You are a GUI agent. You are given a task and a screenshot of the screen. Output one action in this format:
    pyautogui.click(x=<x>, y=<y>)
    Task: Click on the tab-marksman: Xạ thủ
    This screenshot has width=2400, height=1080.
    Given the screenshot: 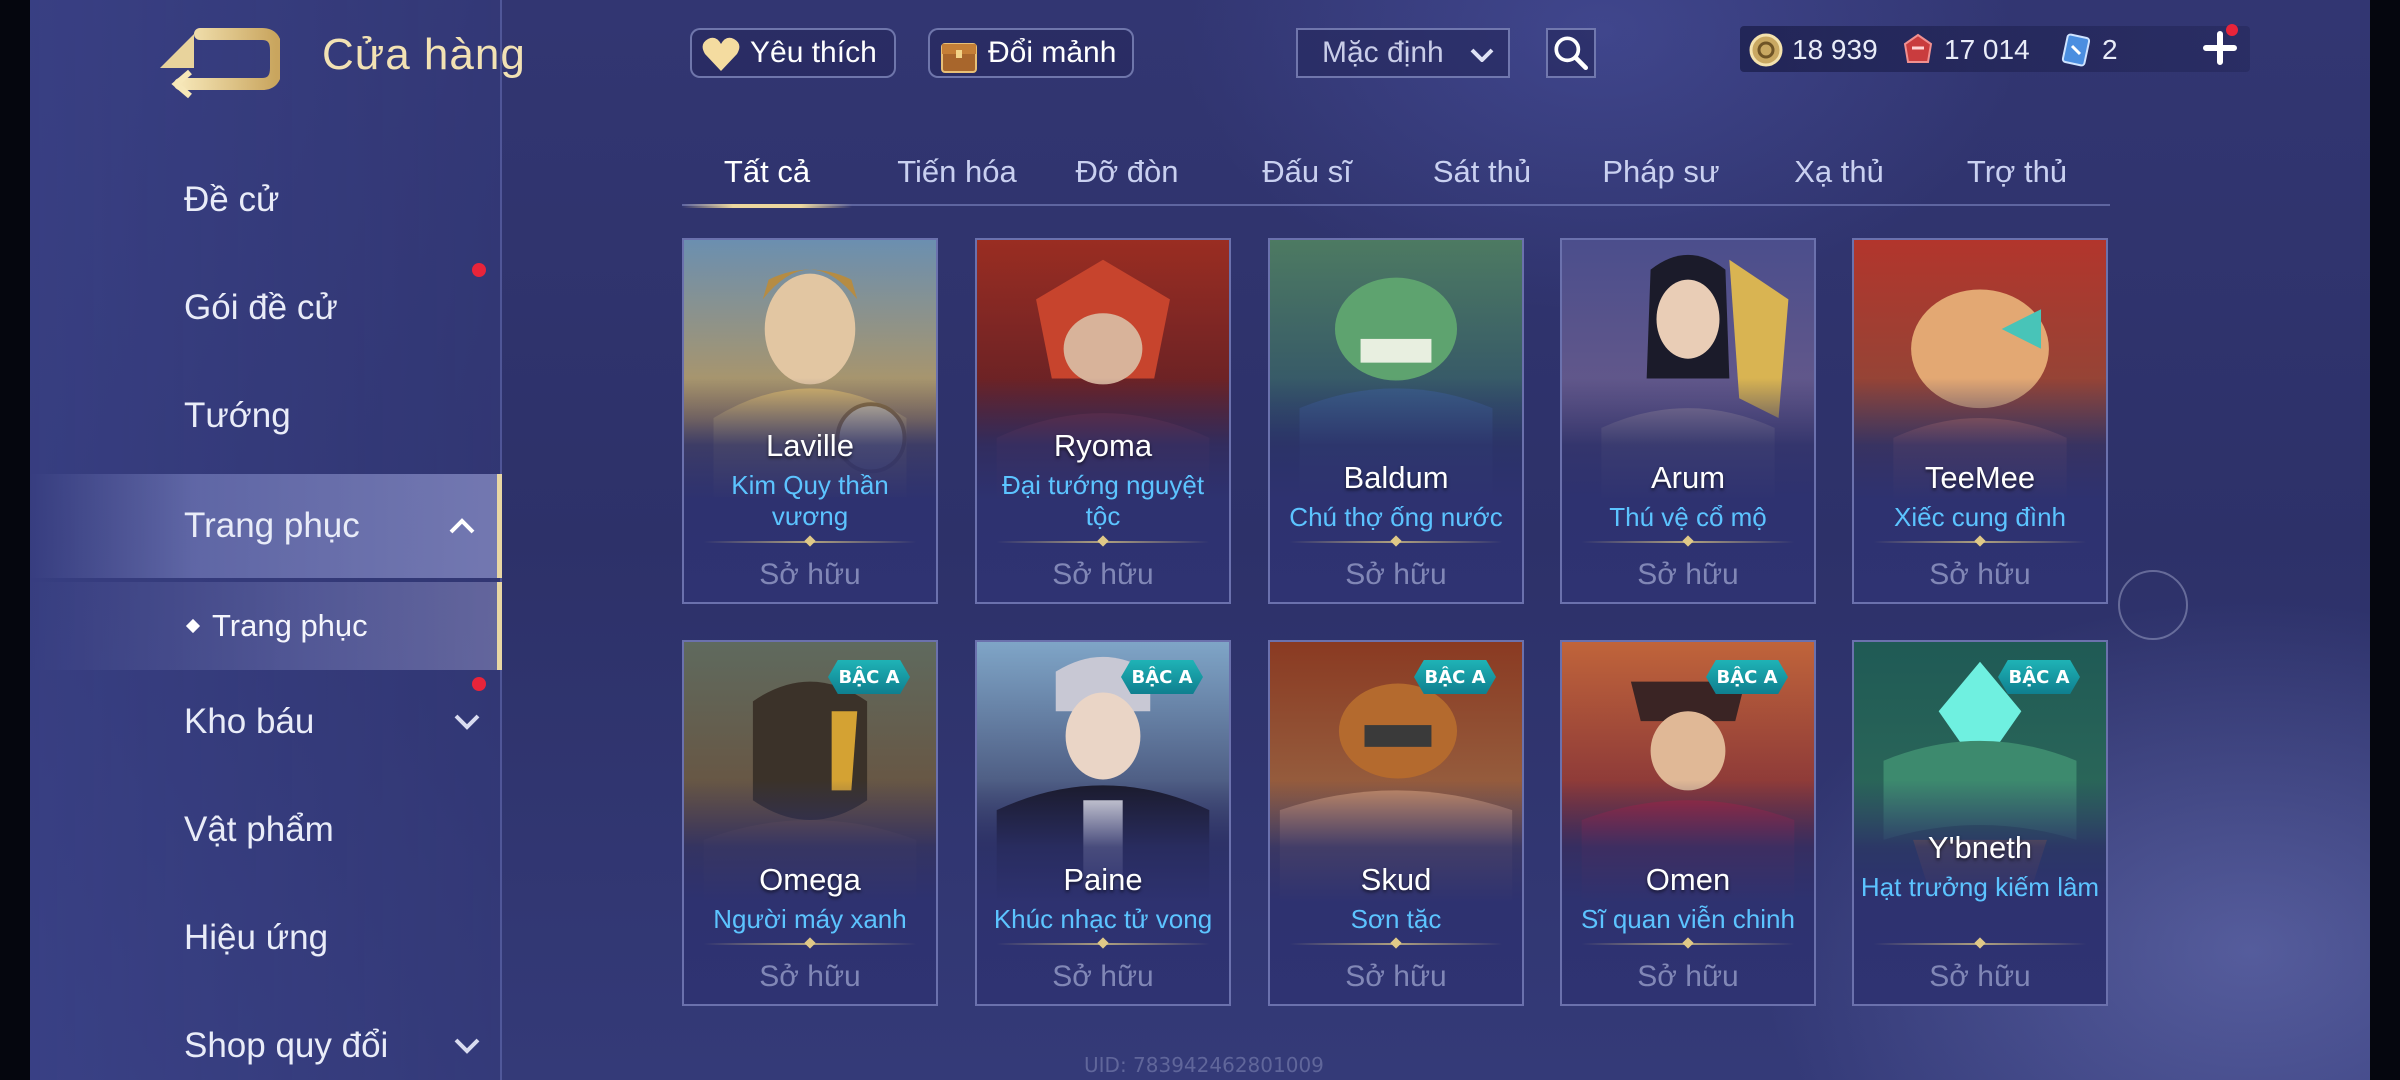 What is the action you would take?
    pyautogui.click(x=1839, y=172)
    